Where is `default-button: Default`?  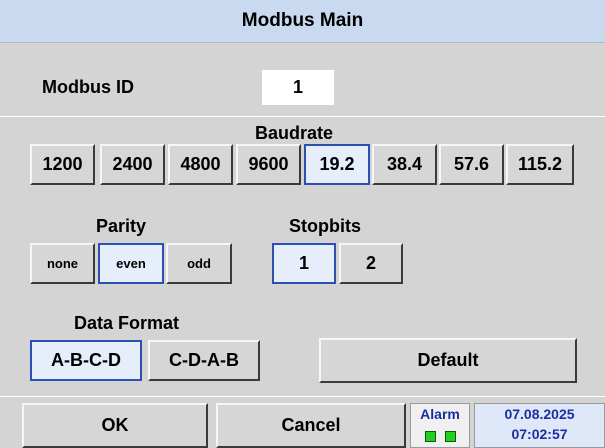 default-button: Default is located at coordinates (448, 360).